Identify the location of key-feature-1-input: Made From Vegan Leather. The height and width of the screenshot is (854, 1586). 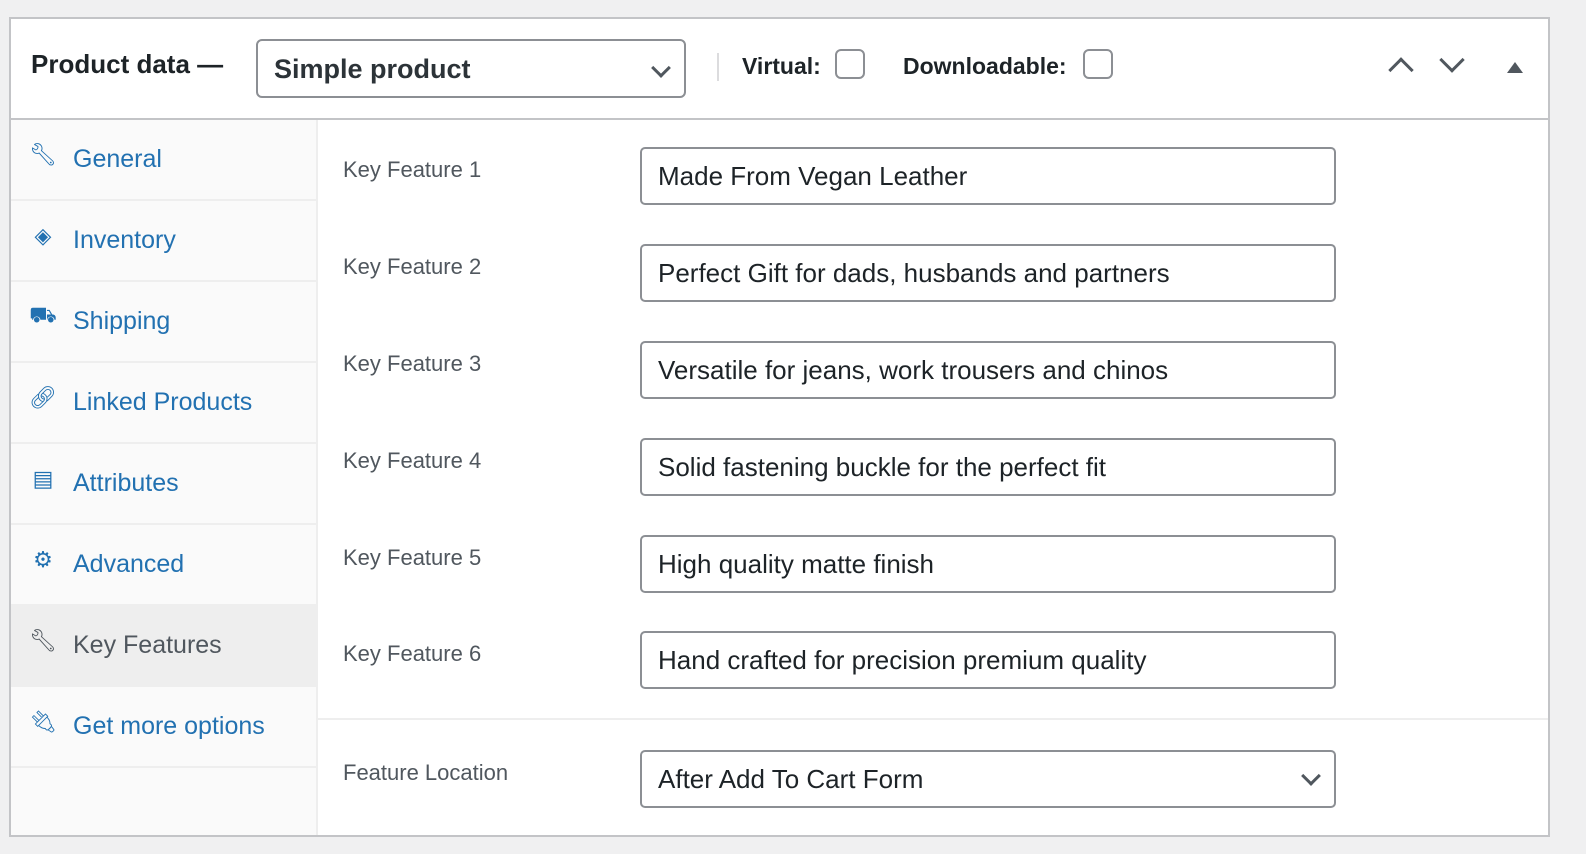
(988, 176).